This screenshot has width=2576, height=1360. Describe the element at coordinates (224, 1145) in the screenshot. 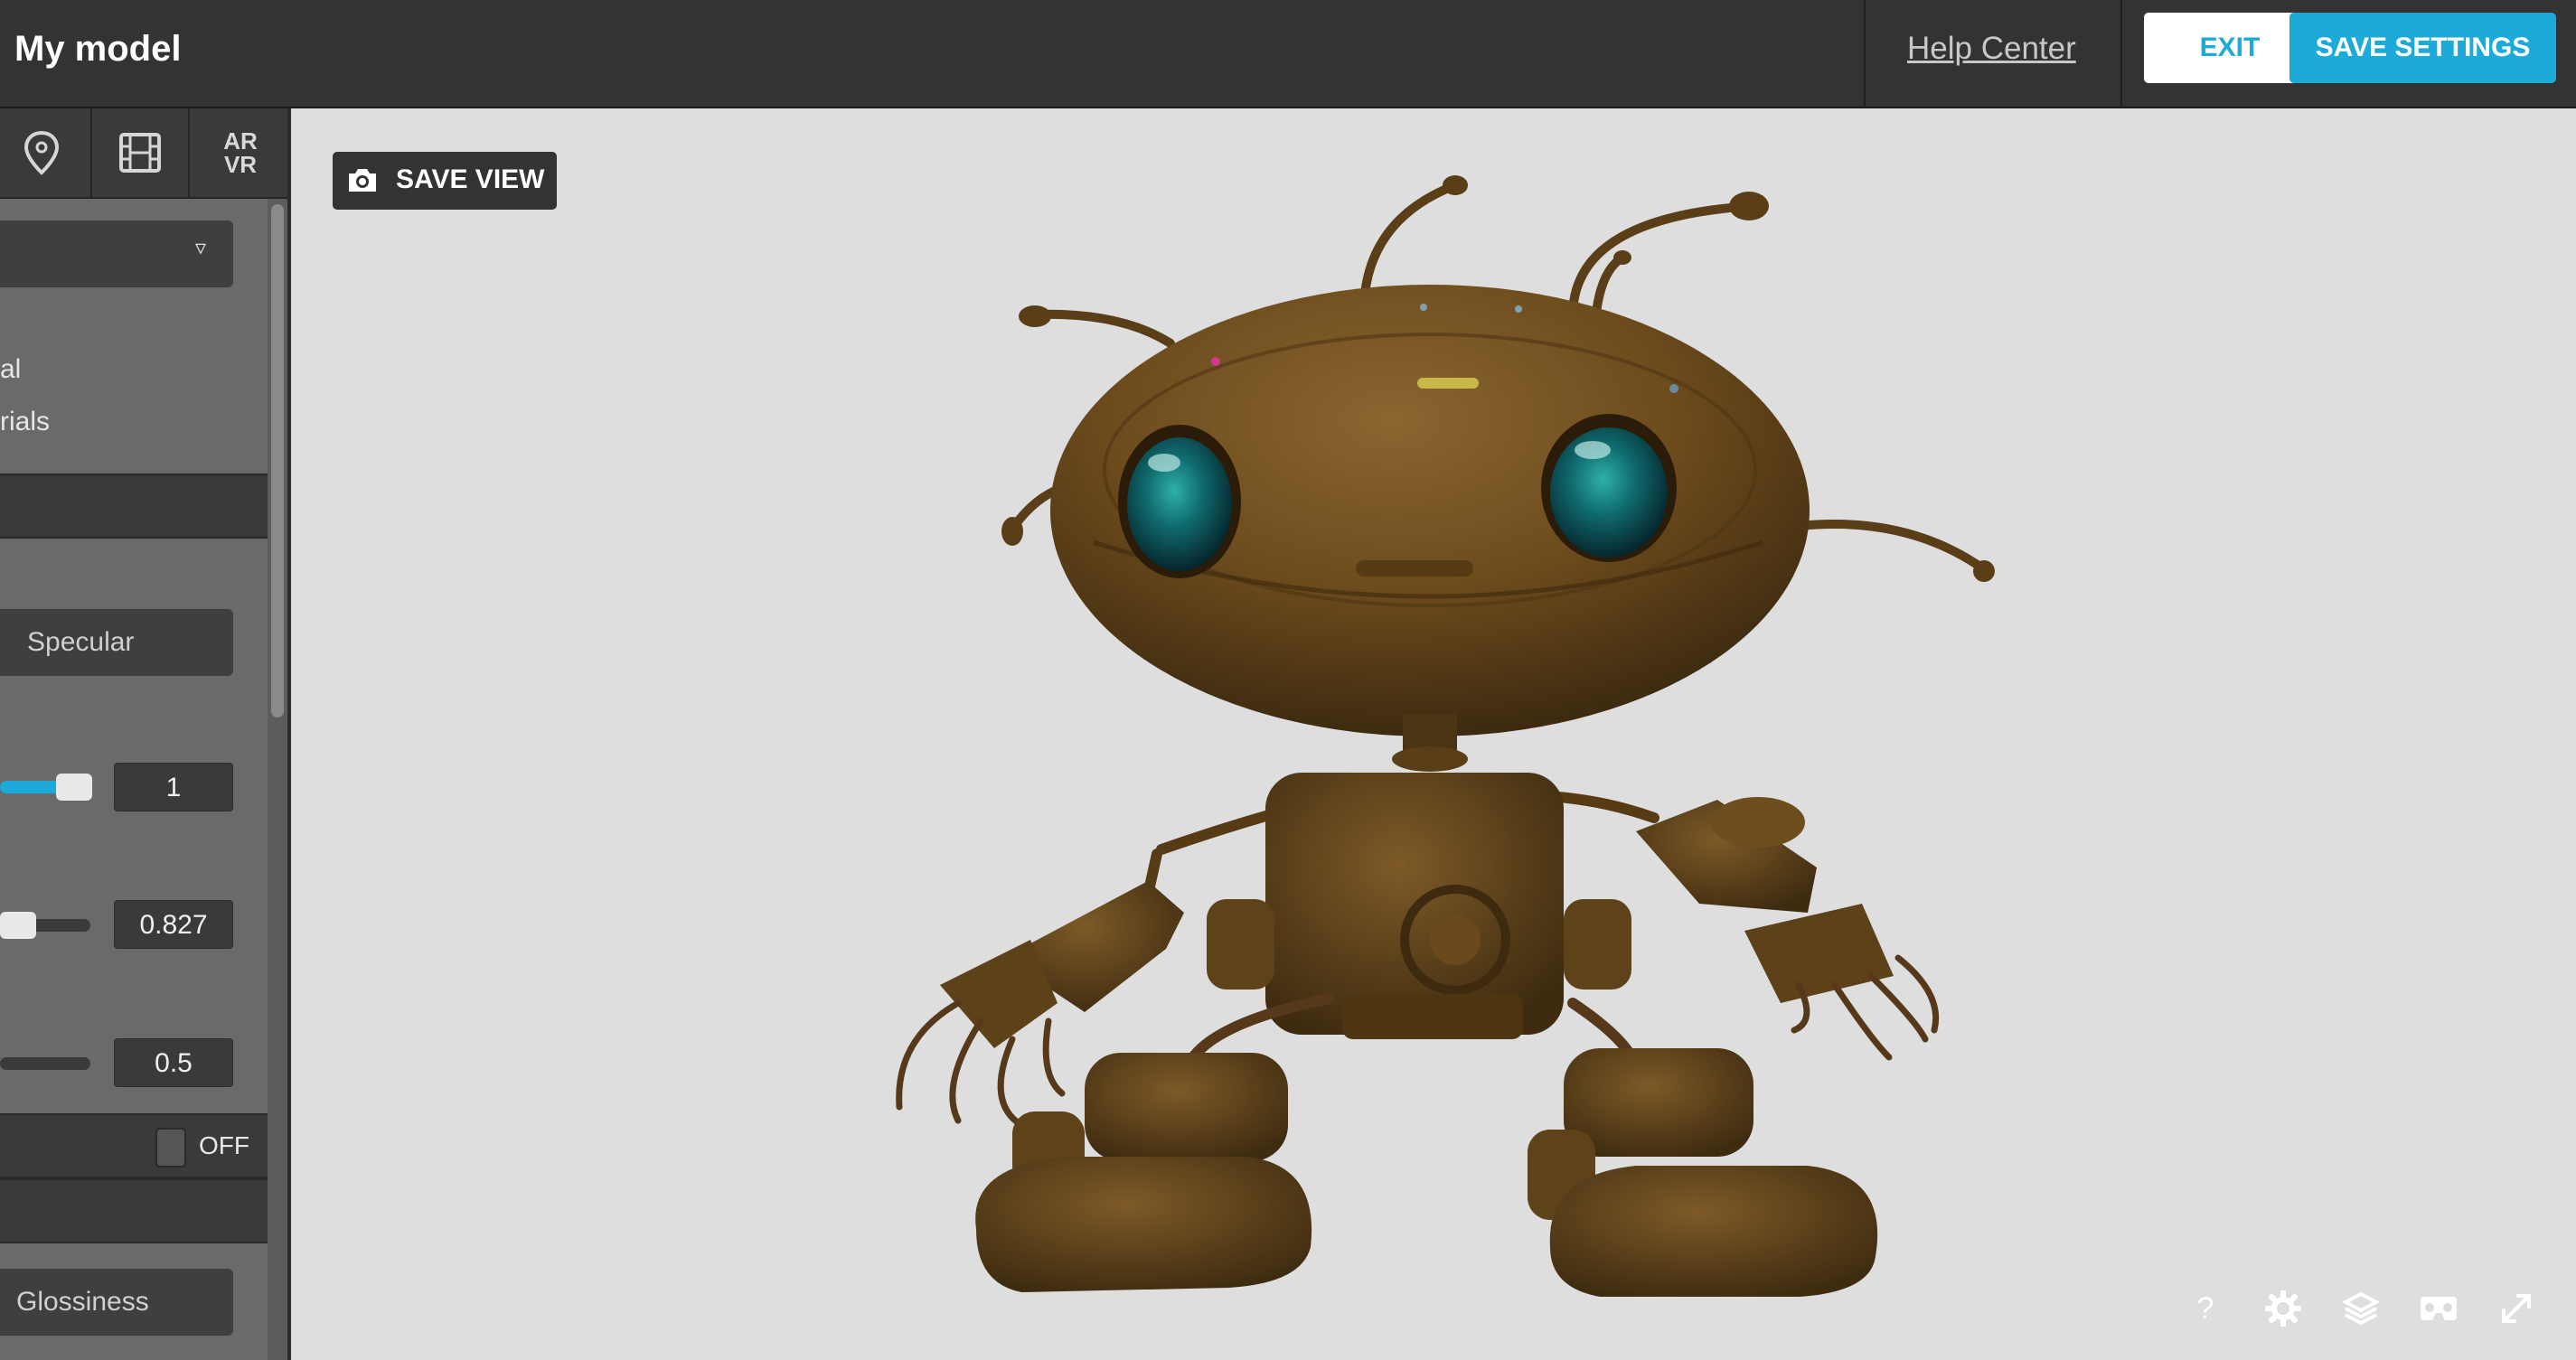

I see `toggle-label: OFF` at that location.